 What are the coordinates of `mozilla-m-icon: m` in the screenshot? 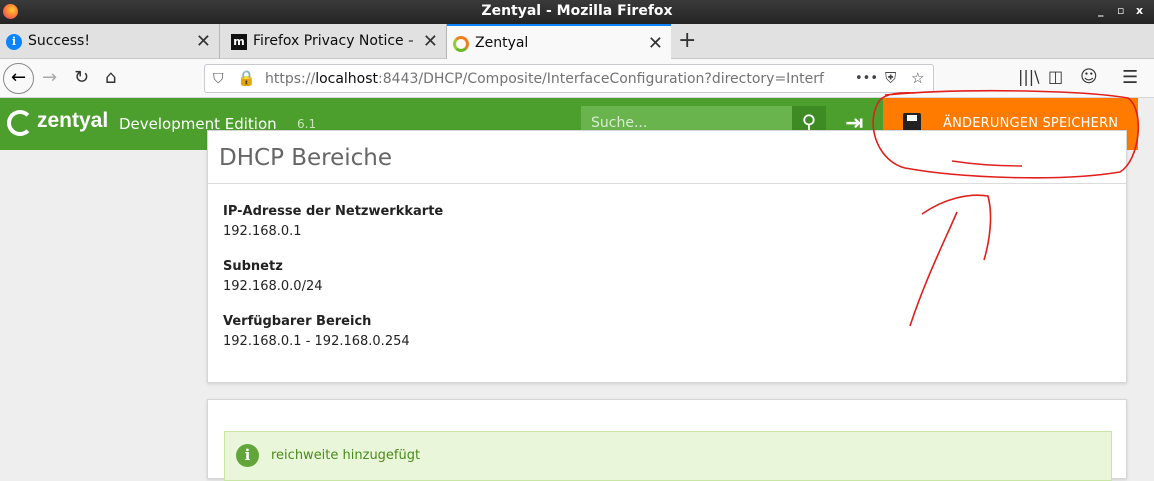 It's located at (239, 42).